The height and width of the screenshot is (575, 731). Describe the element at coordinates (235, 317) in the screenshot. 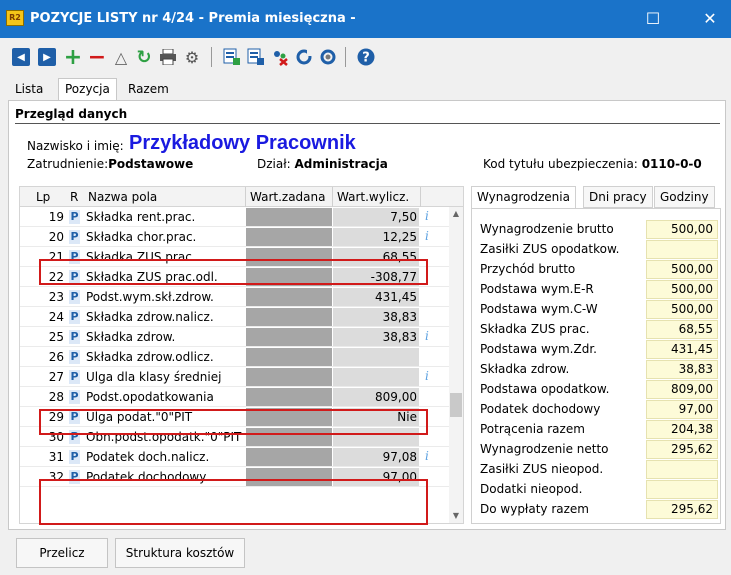

I see `table-row: 24 P Składka zdrow.nalicz. 38,83` at that location.